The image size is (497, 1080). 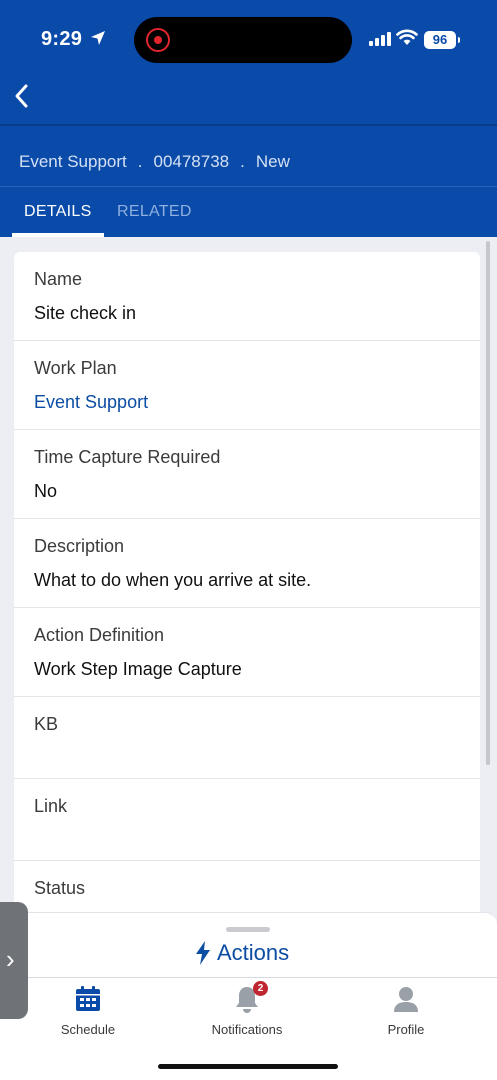 I want to click on field-value: Site check in, so click(x=85, y=313).